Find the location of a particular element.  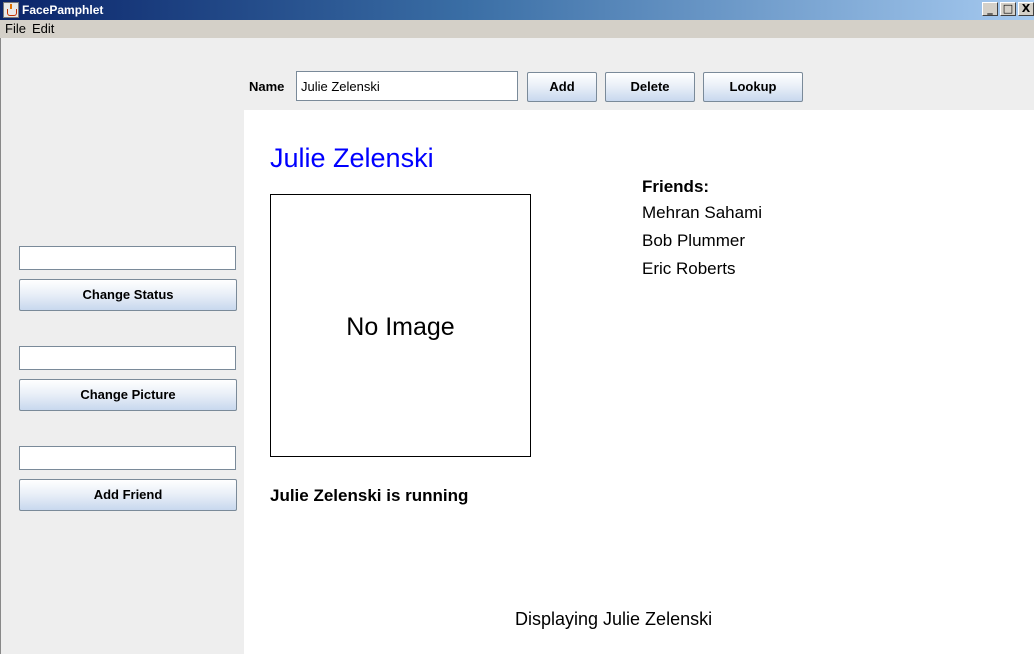

friend-item: Bob Plummer is located at coordinates (693, 240).